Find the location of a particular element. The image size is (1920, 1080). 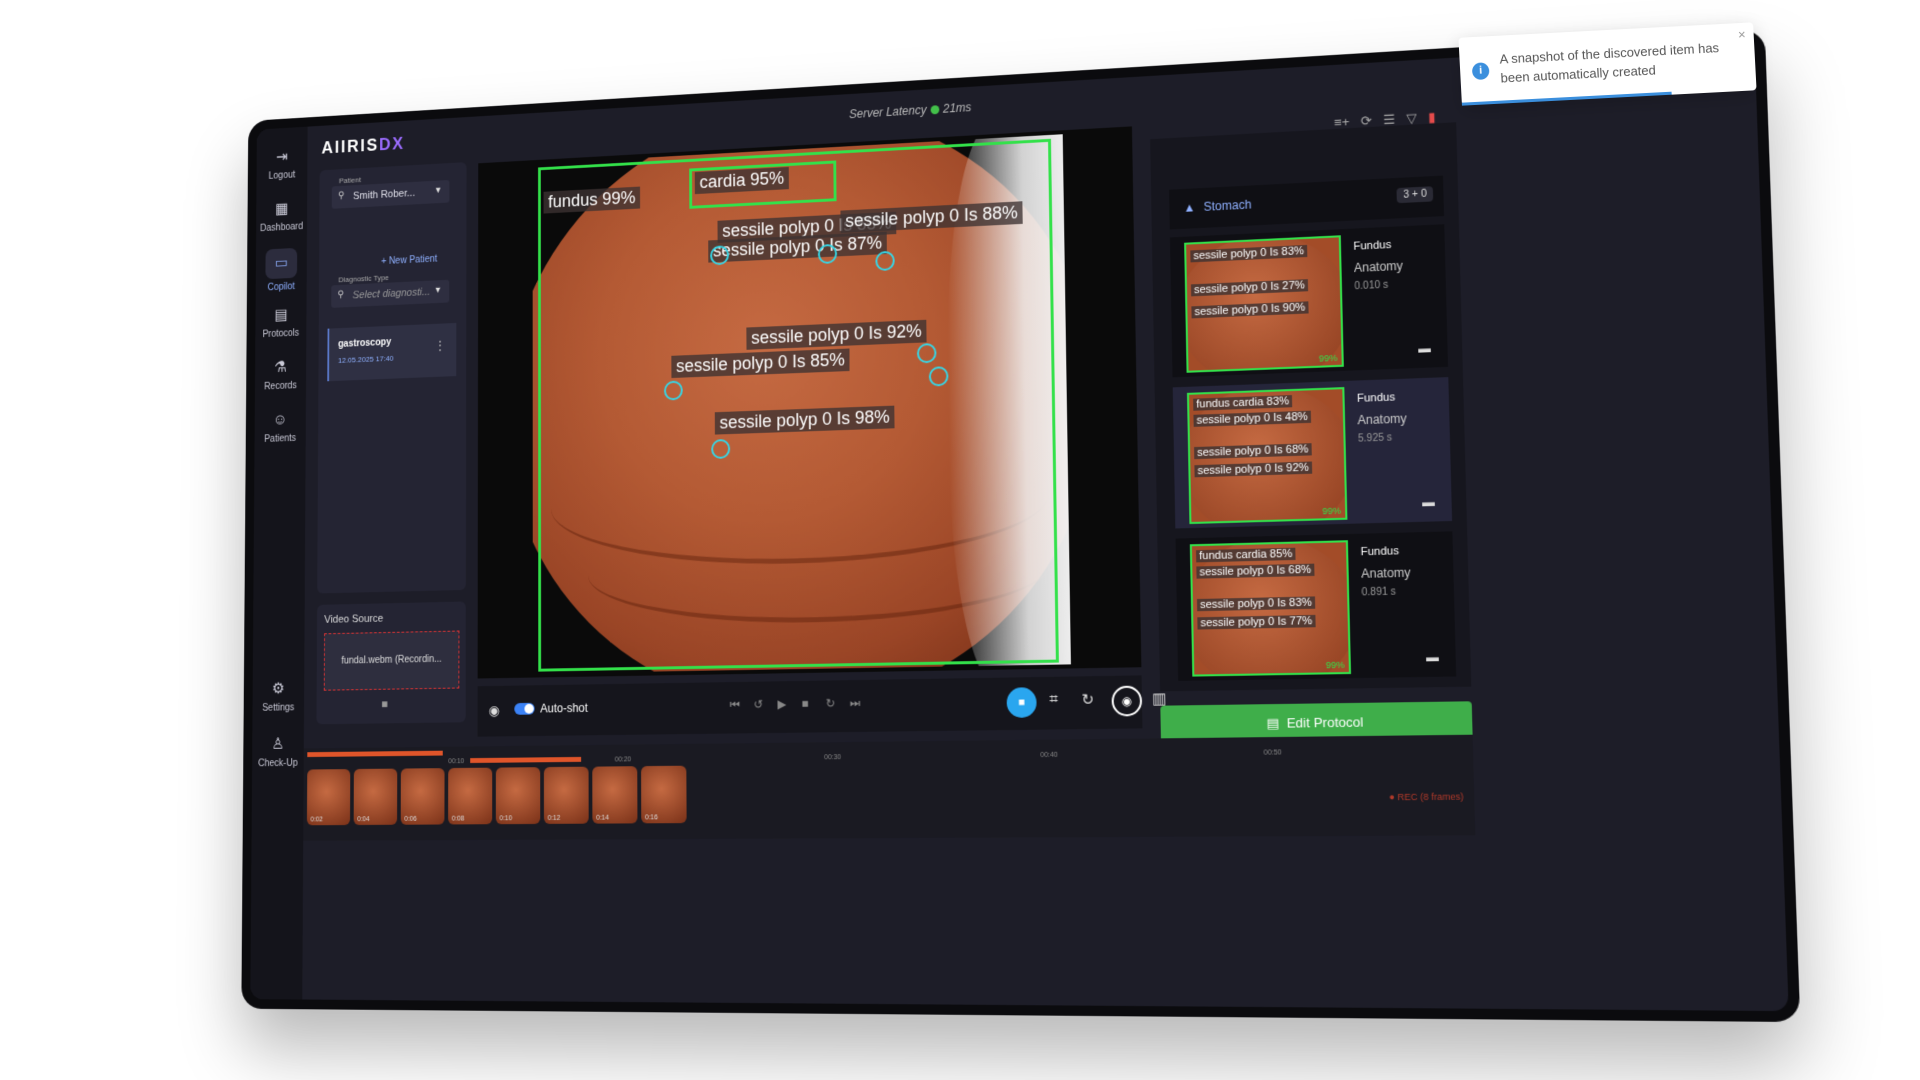

skip-back-icon: ⏮ is located at coordinates (735, 705).